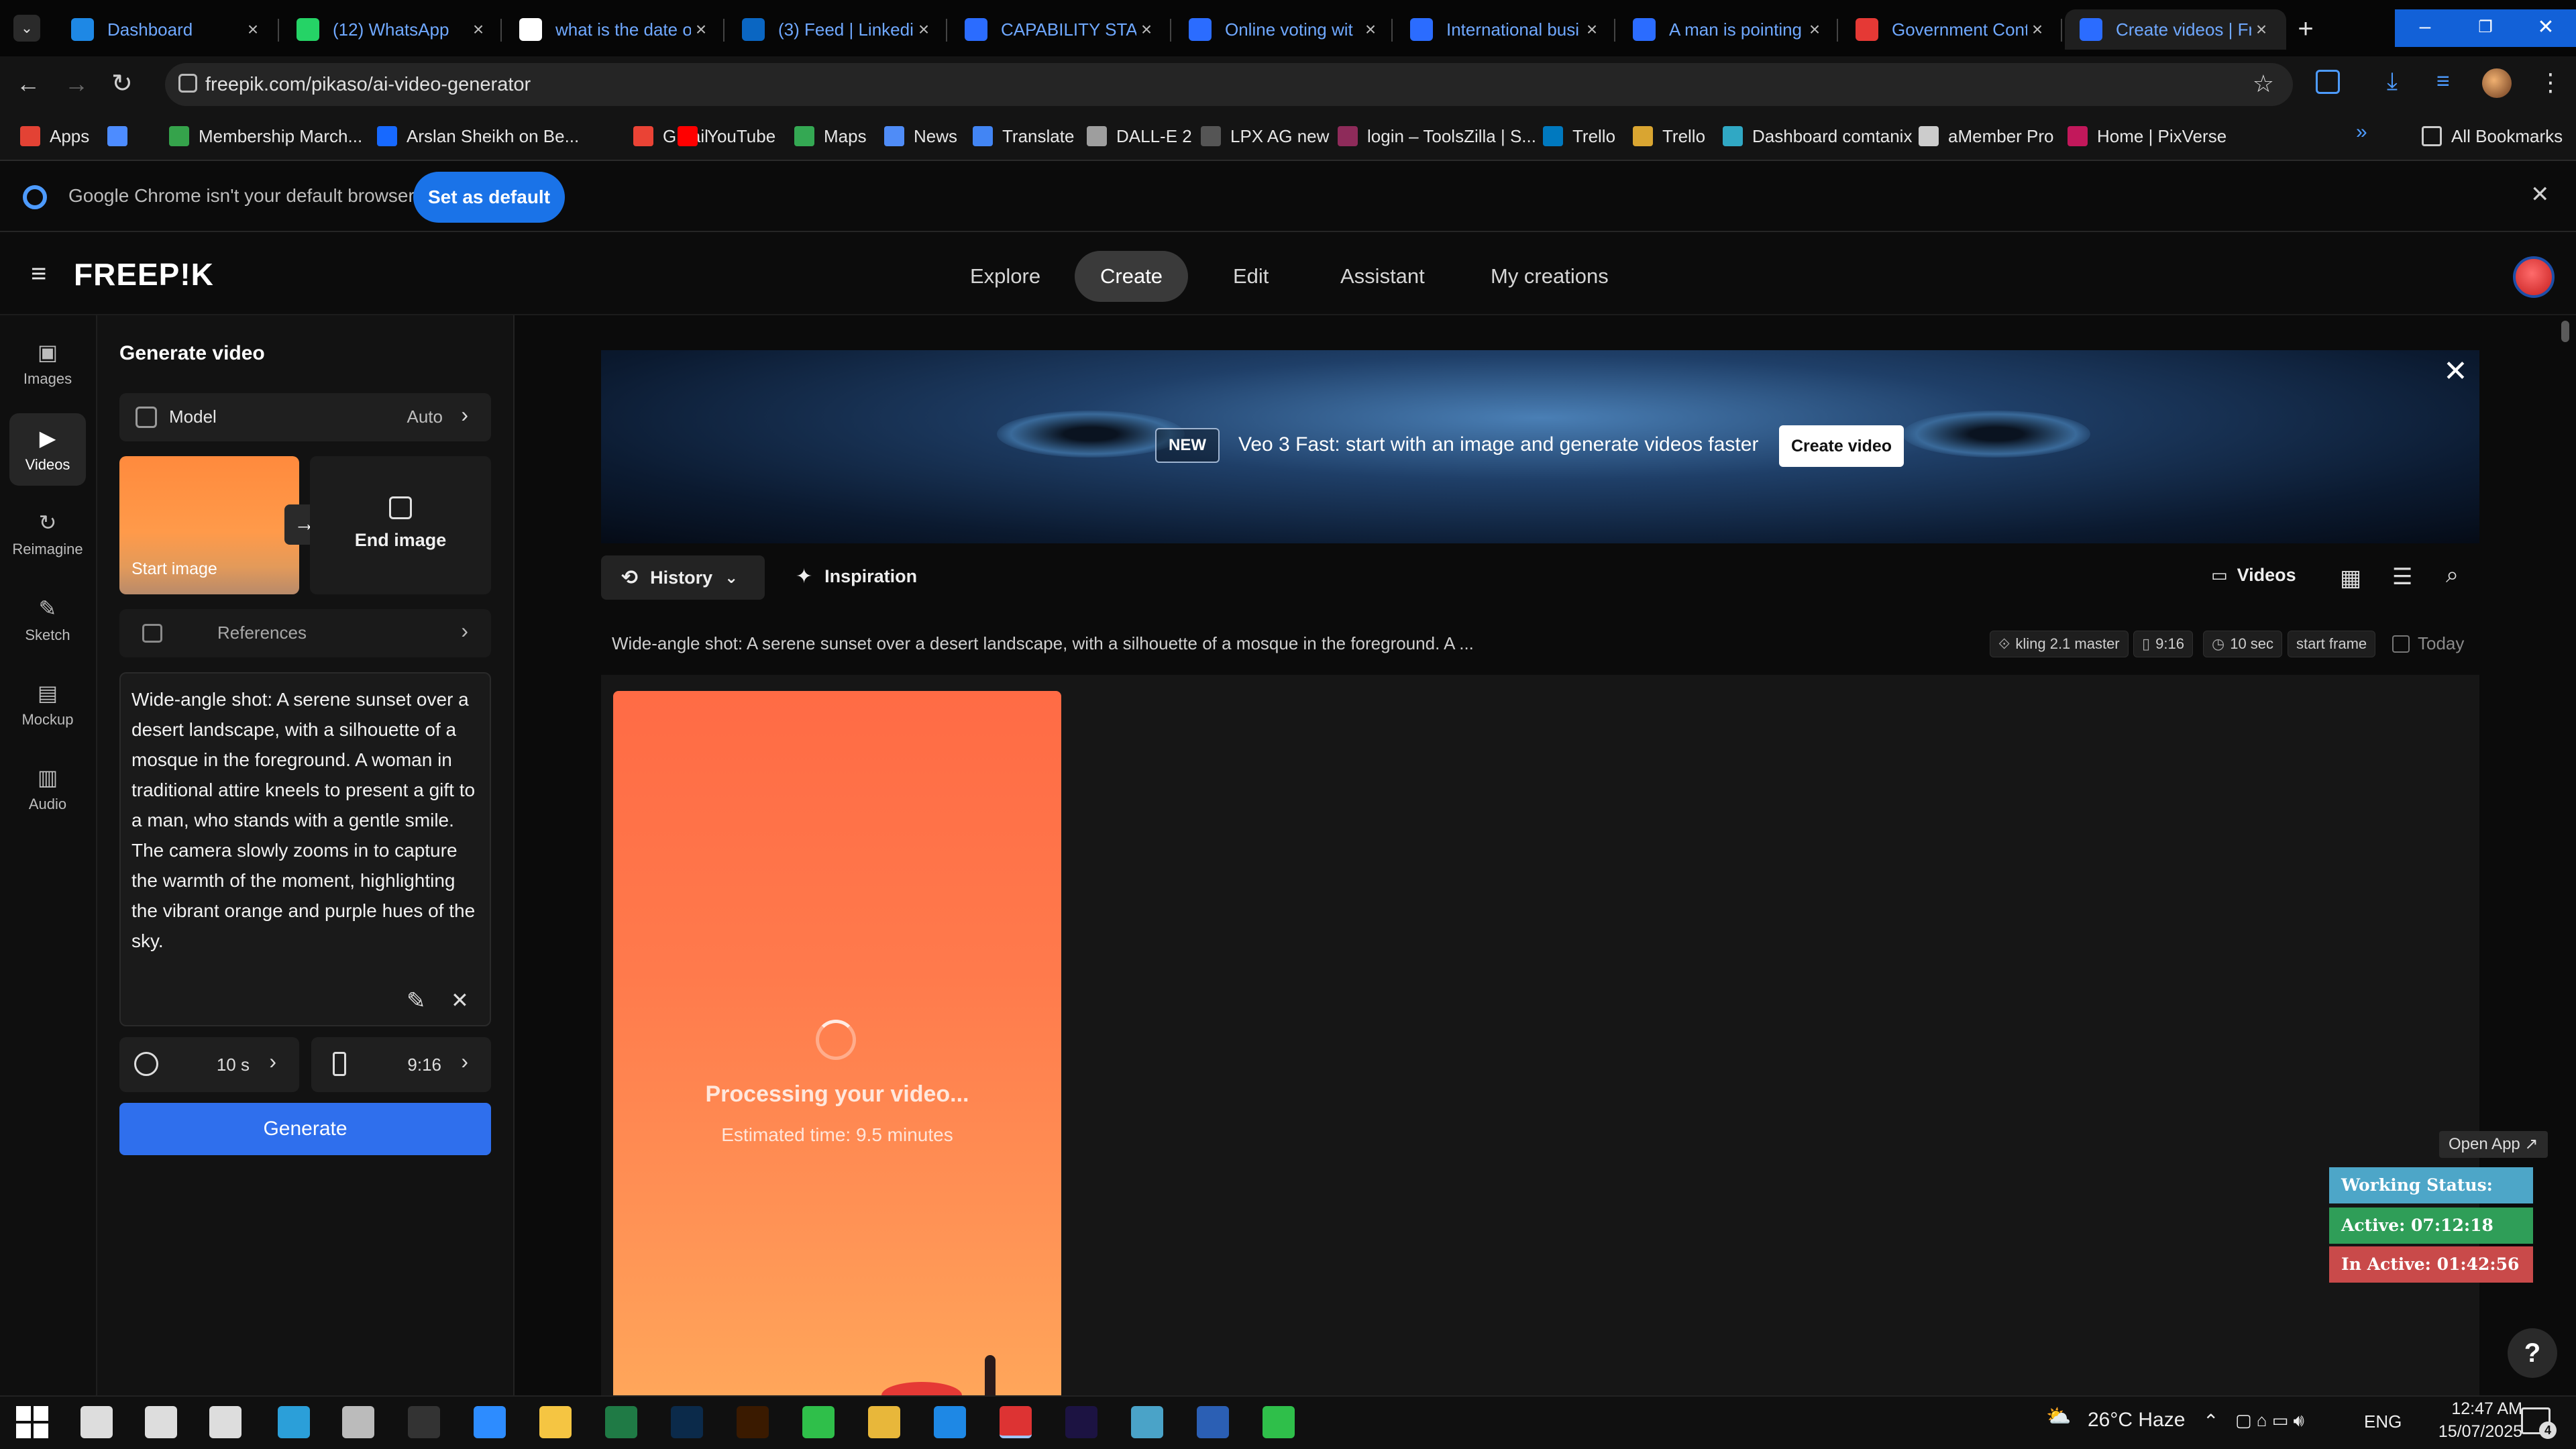 The width and height of the screenshot is (2576, 1449). I want to click on reload-icon: ↻, so click(122, 83).